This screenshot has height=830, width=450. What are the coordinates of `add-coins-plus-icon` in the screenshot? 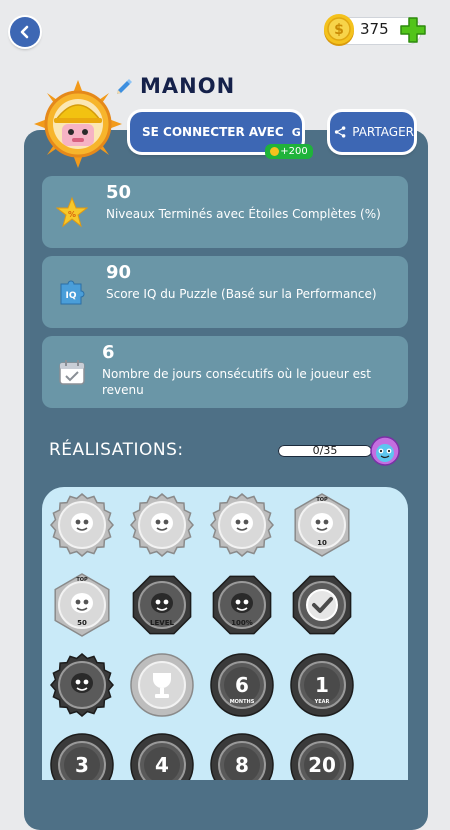 It's located at (413, 30).